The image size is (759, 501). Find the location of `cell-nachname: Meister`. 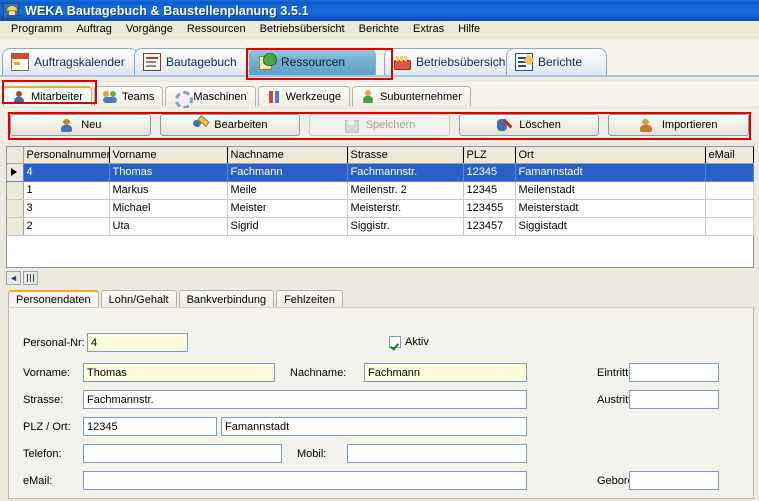

cell-nachname: Meister is located at coordinates (287, 208).